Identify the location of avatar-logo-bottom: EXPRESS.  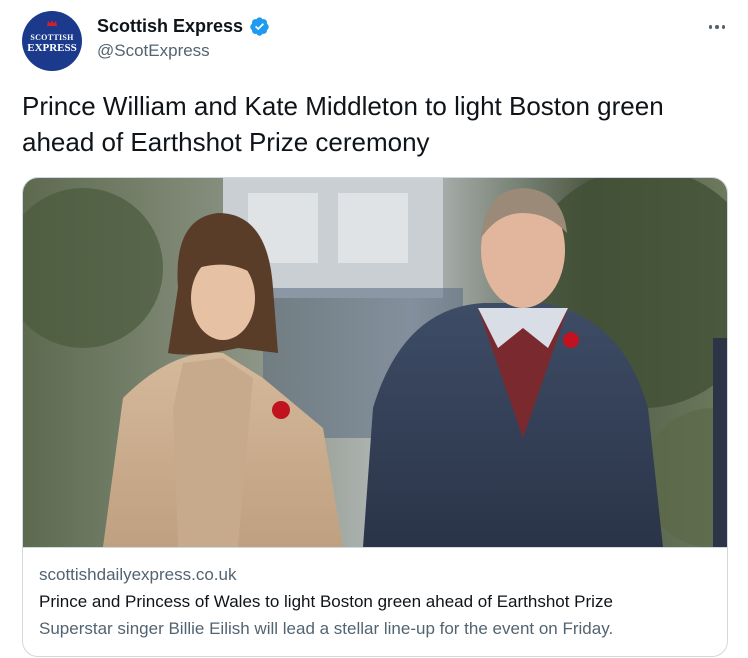
(52, 47).